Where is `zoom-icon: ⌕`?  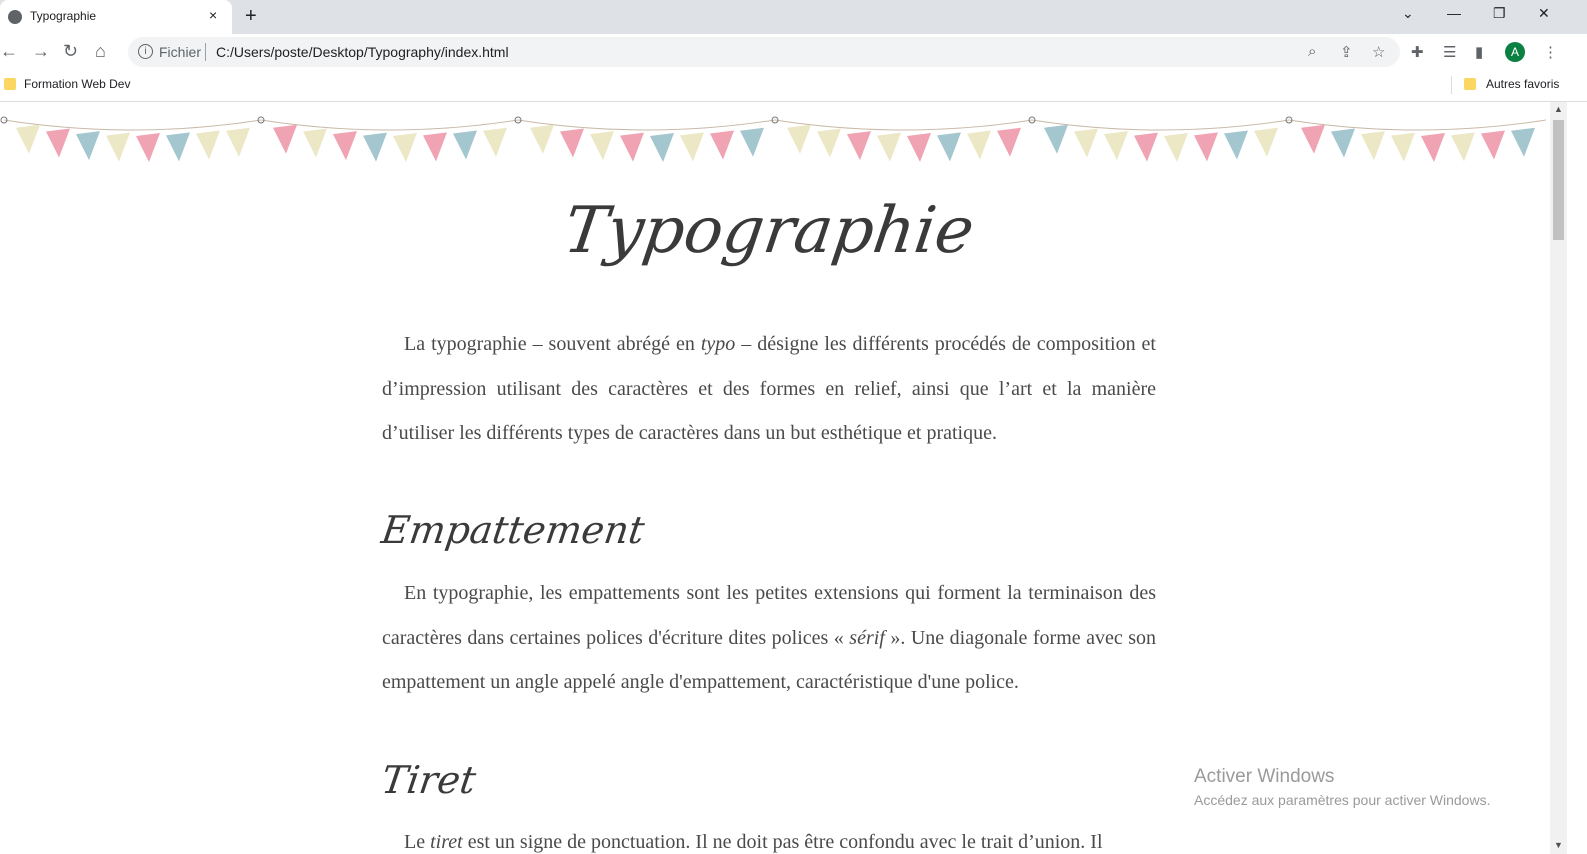
zoom-icon: ⌕ is located at coordinates (1312, 51).